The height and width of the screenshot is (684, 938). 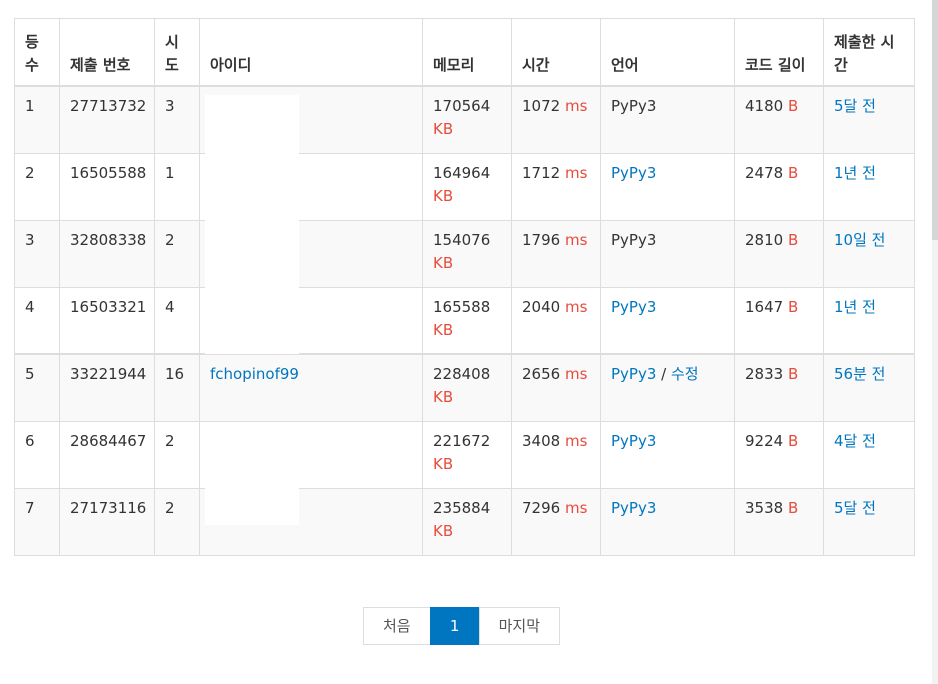 I want to click on scrollbar-thumb, so click(x=935, y=120).